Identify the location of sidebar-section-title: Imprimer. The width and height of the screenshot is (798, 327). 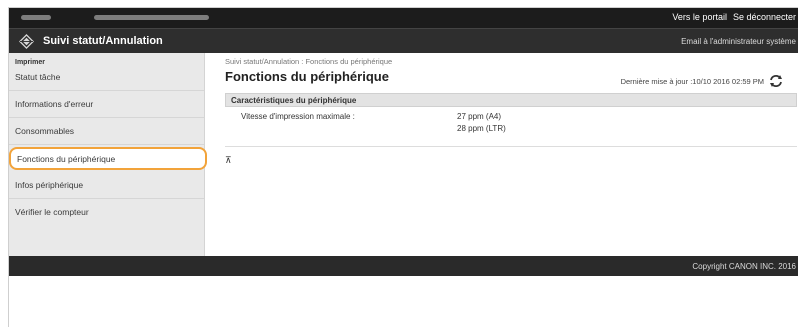
(30, 62).